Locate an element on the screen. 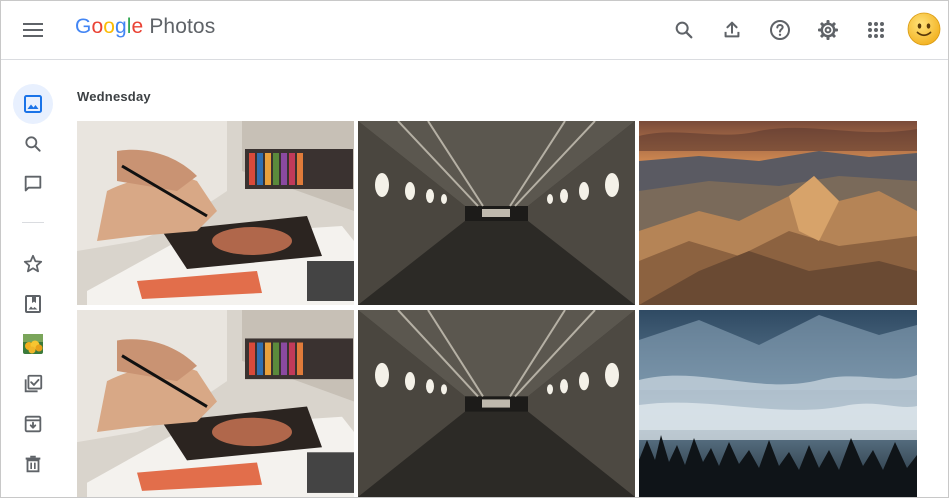  logo-letter: e is located at coordinates (137, 26).